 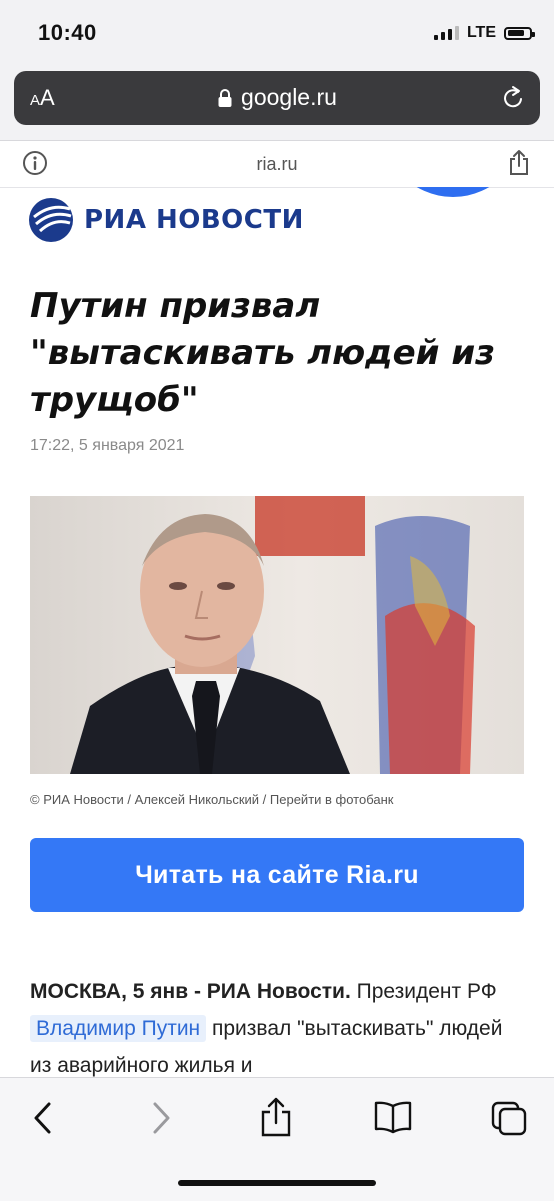 I want to click on person-link: Владимир Путин, so click(x=118, y=1028).